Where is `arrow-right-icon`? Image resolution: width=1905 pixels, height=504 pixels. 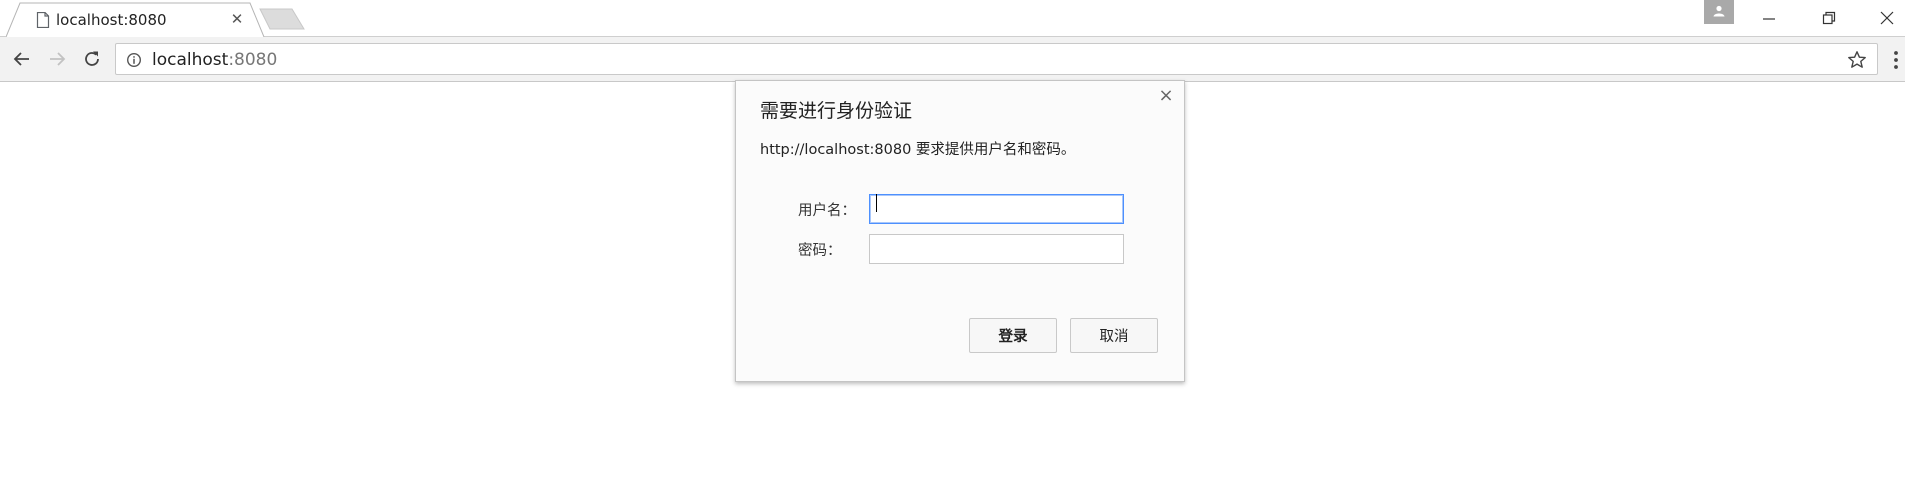 arrow-right-icon is located at coordinates (58, 59).